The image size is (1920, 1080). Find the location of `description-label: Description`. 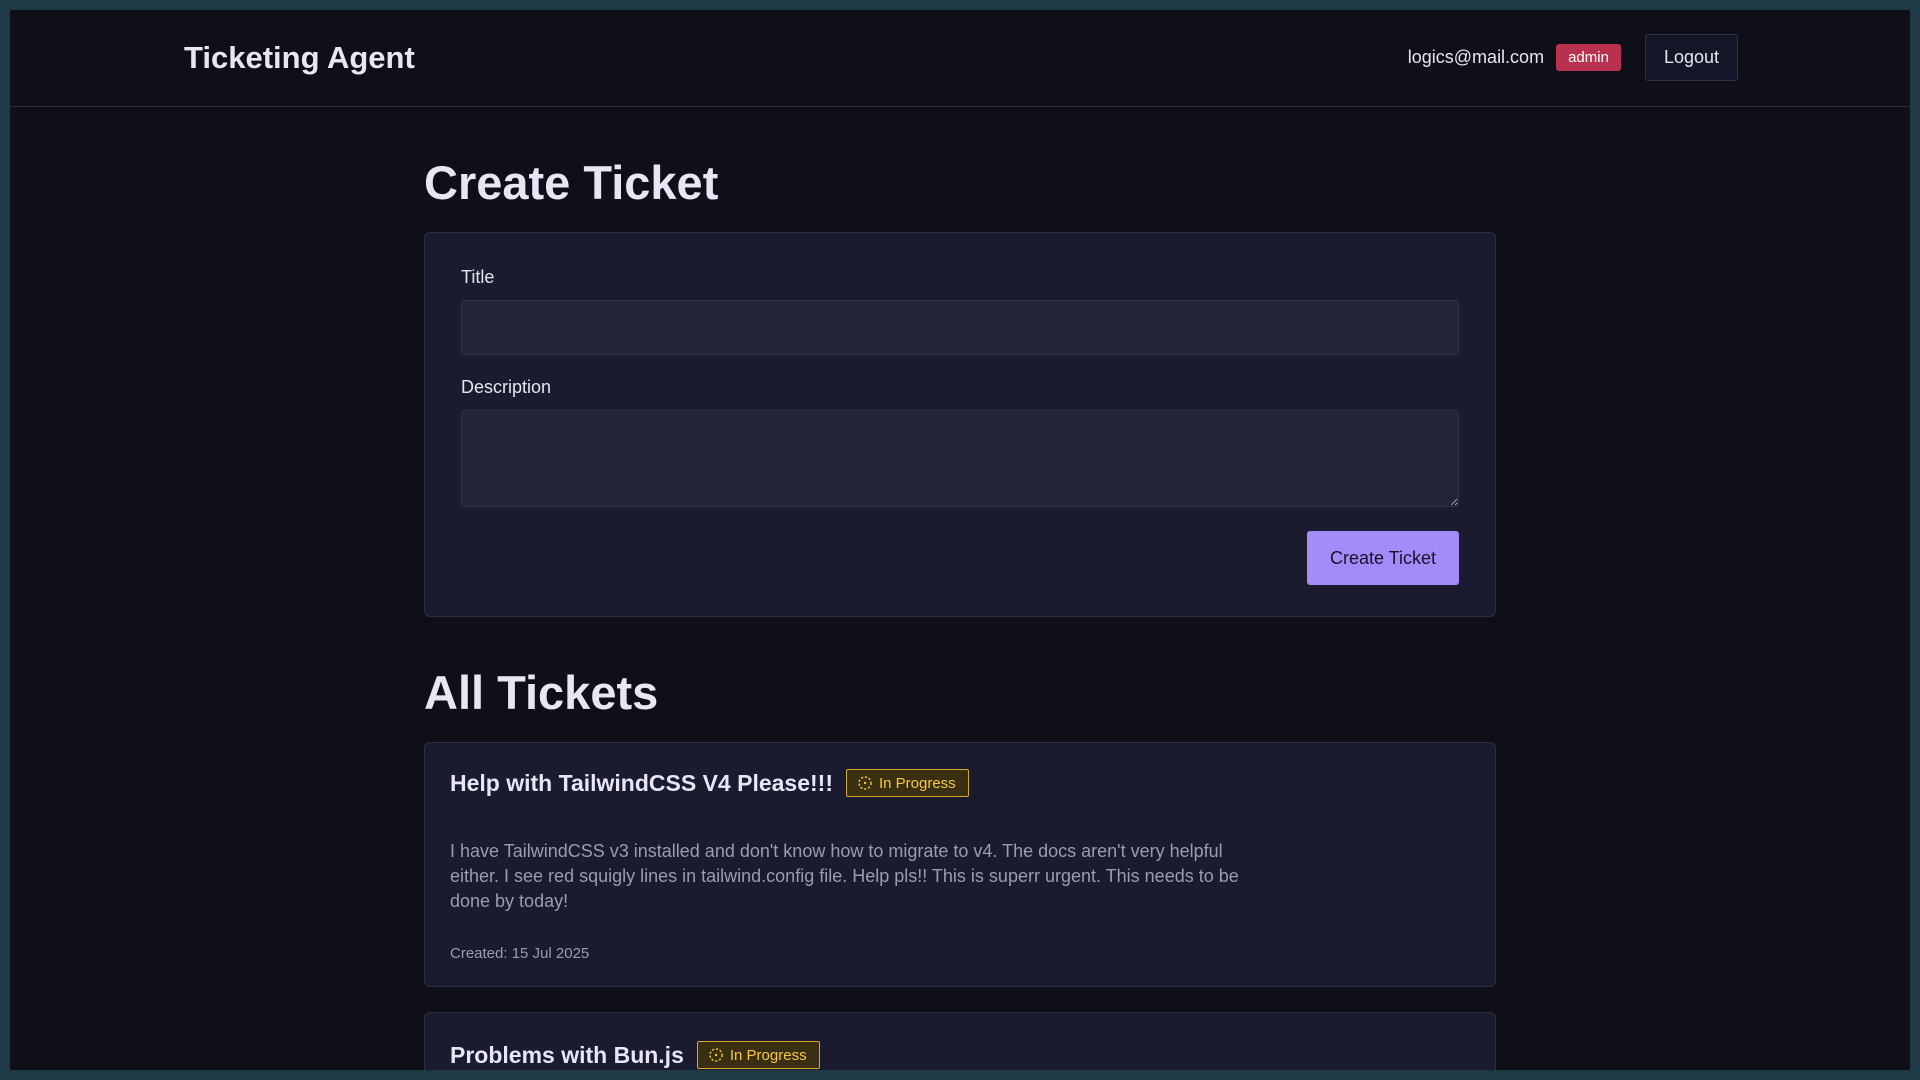

description-label: Description is located at coordinates (506, 387).